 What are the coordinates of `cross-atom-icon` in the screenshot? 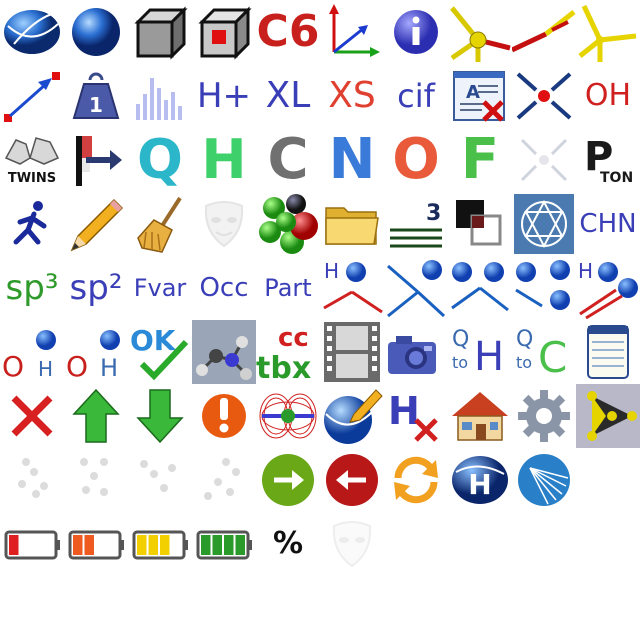 It's located at (544, 96).